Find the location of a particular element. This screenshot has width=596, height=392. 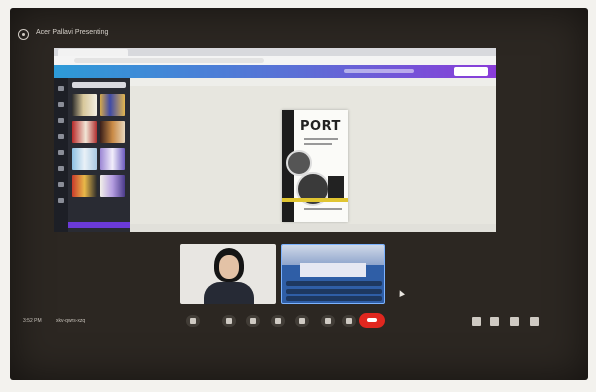

present-icon is located at coordinates (302, 321).